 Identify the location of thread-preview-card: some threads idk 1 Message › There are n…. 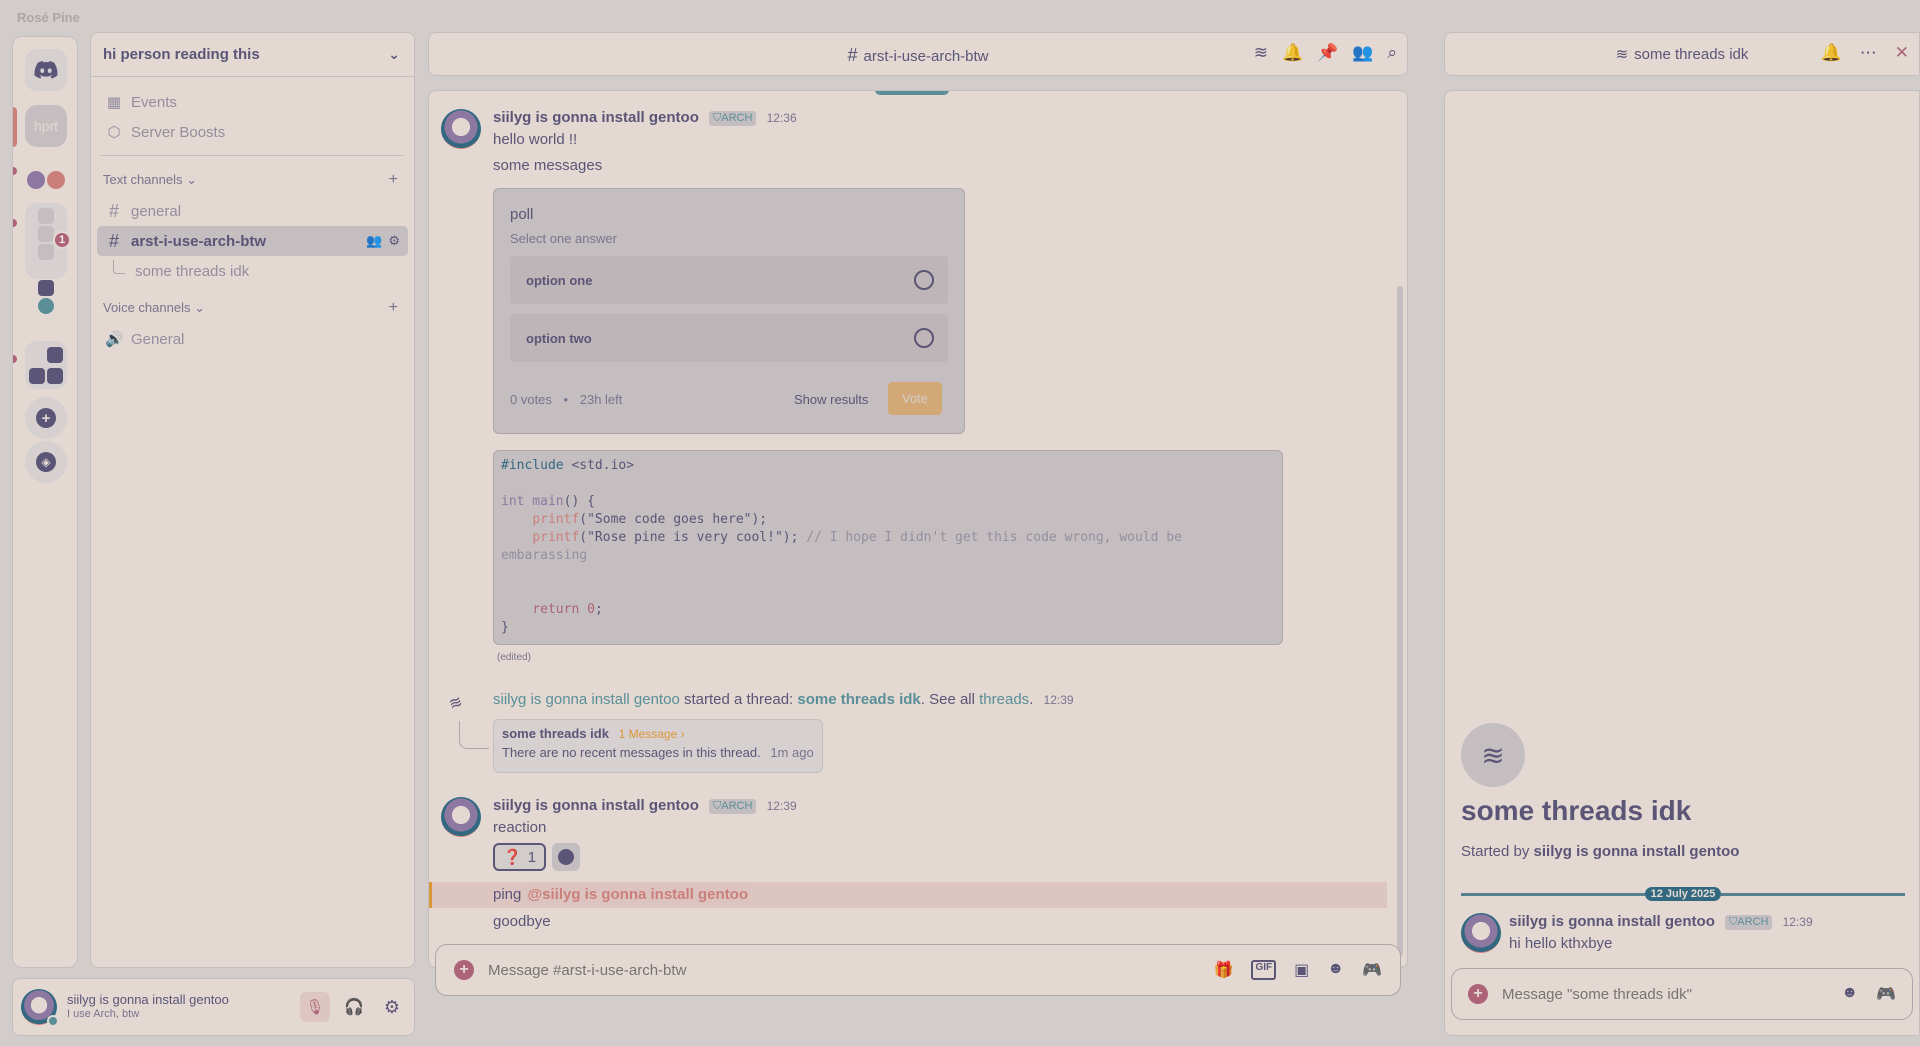
(658, 746).